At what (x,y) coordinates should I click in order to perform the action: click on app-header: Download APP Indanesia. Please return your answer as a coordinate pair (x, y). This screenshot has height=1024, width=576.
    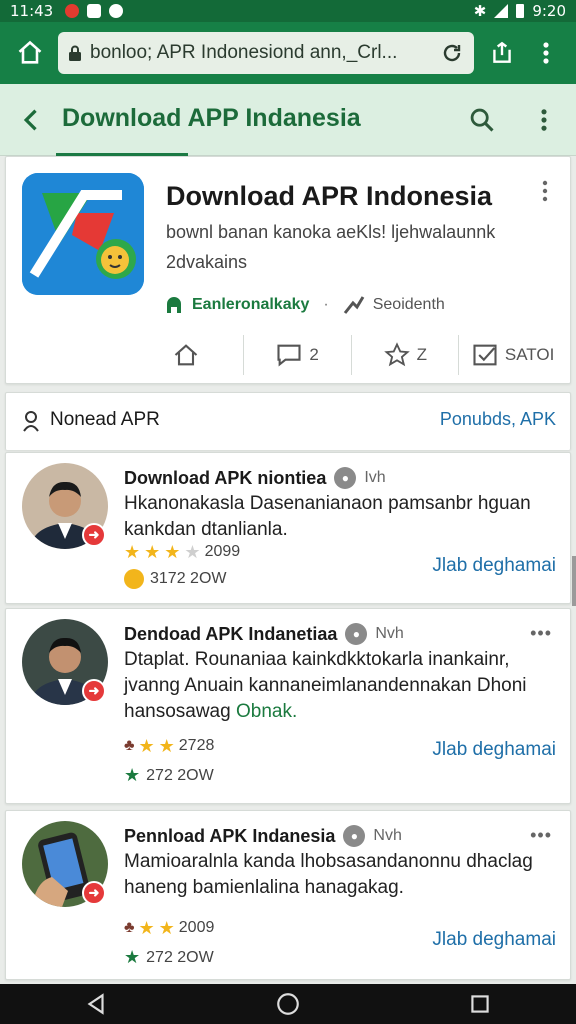
    Looking at the image, I should click on (288, 120).